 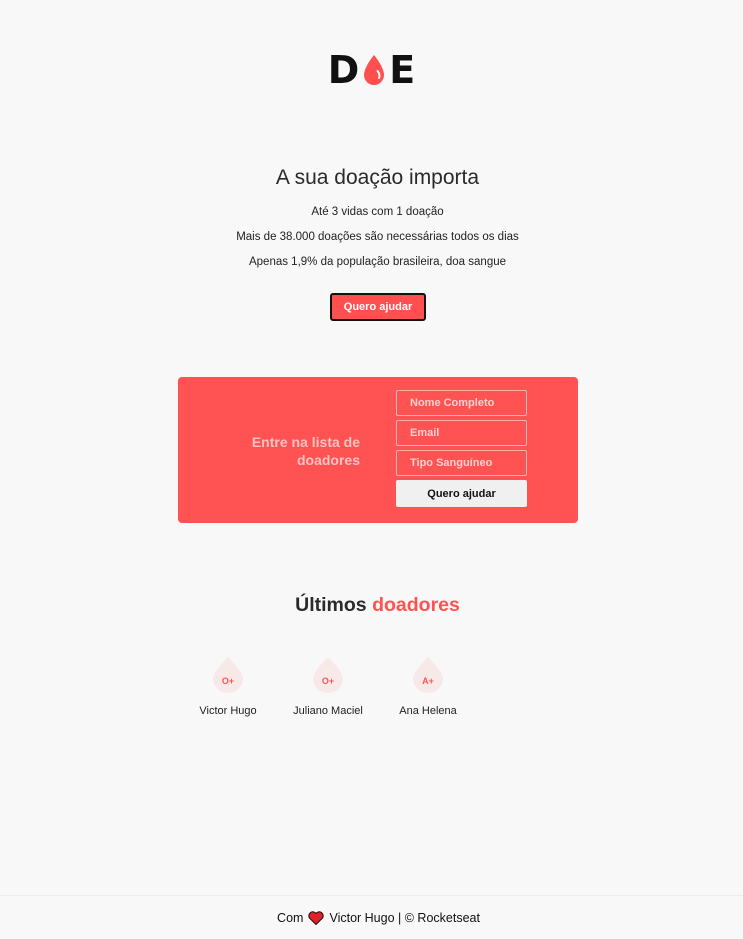 What do you see at coordinates (428, 681) in the screenshot?
I see `donor-blood-type: A+` at bounding box center [428, 681].